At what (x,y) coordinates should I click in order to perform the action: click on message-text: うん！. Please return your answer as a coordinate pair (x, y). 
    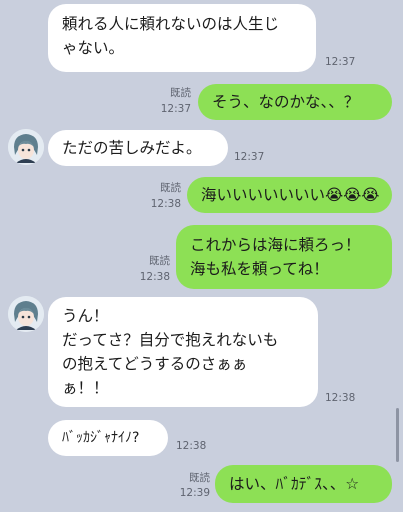
    Looking at the image, I should click on (85, 316).